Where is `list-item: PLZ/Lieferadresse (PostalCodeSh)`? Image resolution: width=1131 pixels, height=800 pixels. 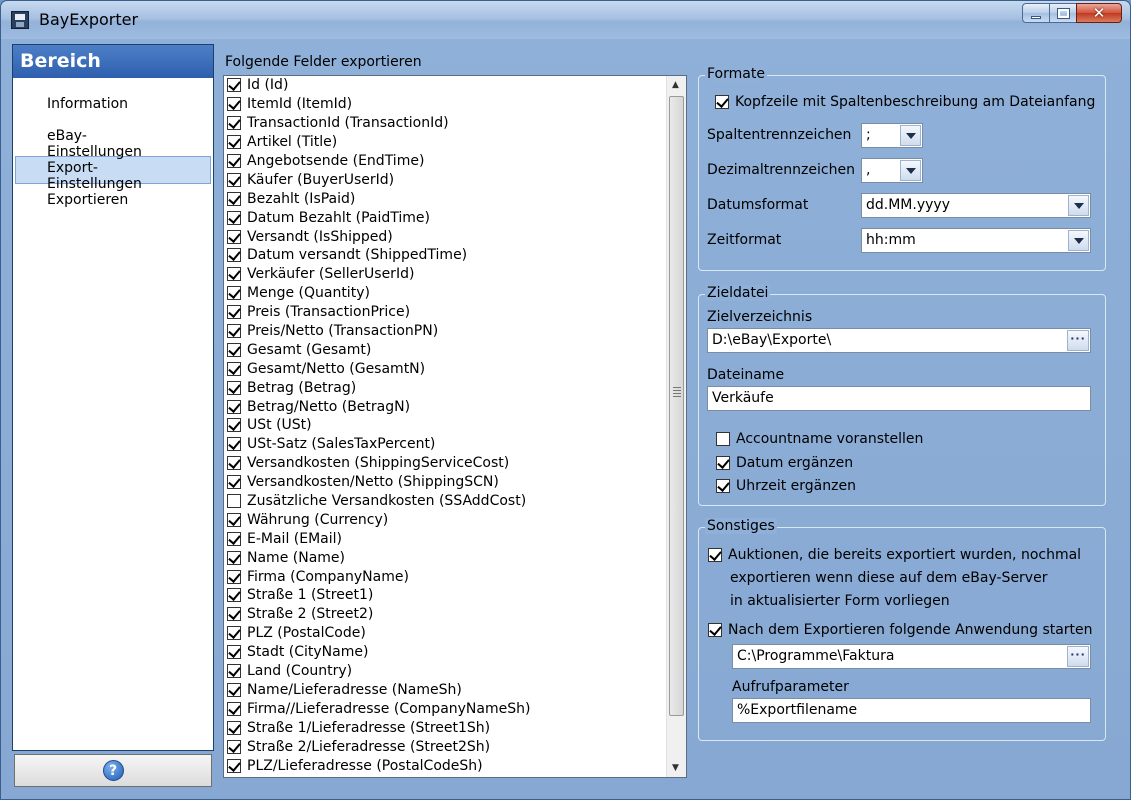
list-item: PLZ/Lieferadresse (PostalCodeSh) is located at coordinates (455, 765).